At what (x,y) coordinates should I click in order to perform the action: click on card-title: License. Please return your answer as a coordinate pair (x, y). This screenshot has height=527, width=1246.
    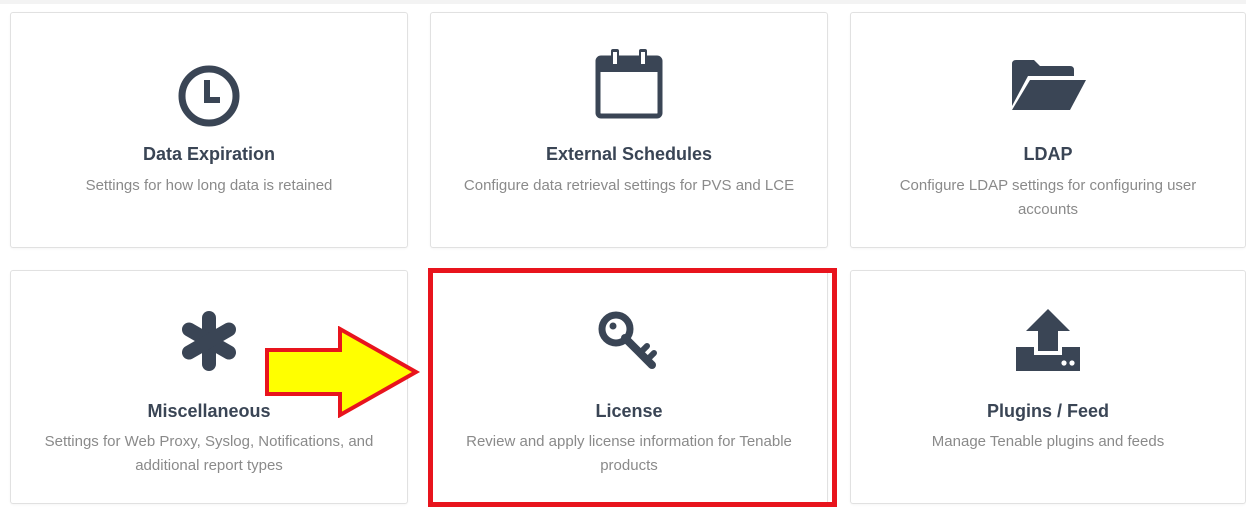
    Looking at the image, I should click on (629, 411).